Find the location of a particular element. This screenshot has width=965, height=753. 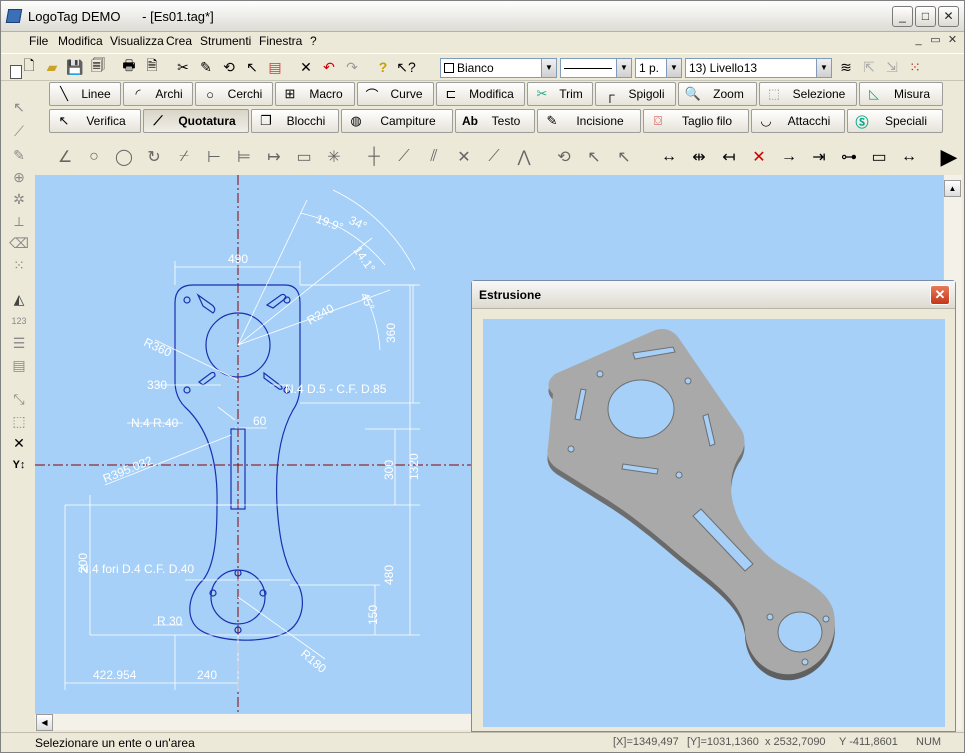

layer-combo: 13) Livello13 ▼ is located at coordinates (758, 68).